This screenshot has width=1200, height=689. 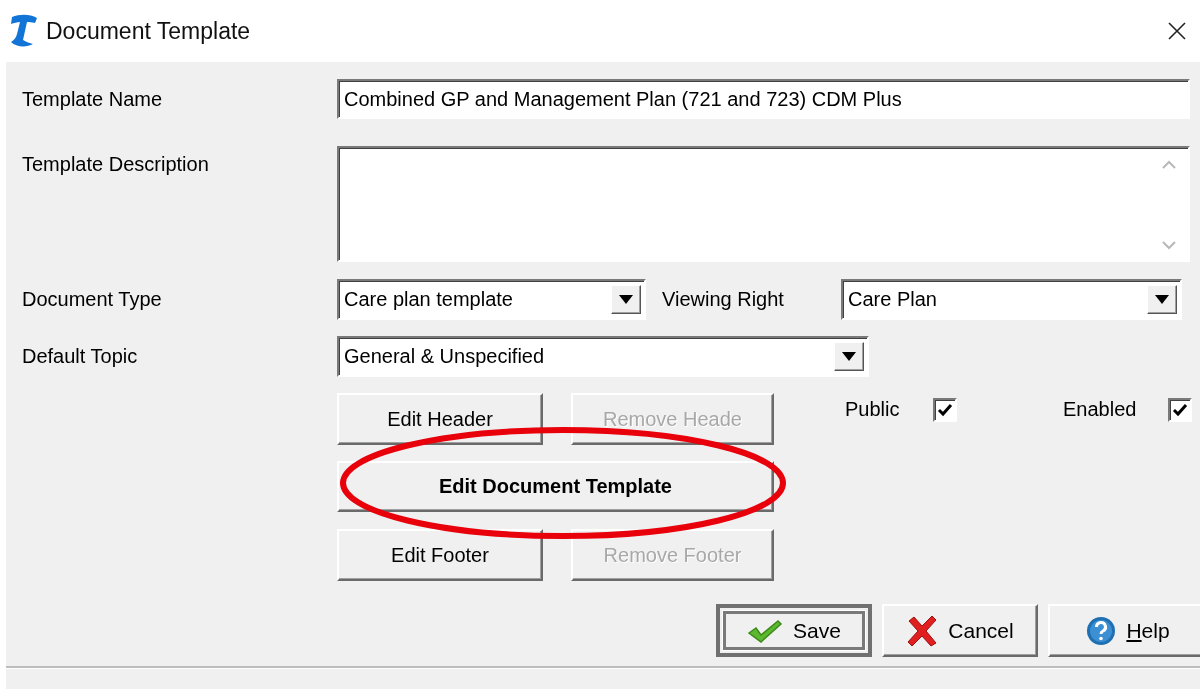 What do you see at coordinates (1011, 299) in the screenshot?
I see `viewing-right-dropdown: Care Plan` at bounding box center [1011, 299].